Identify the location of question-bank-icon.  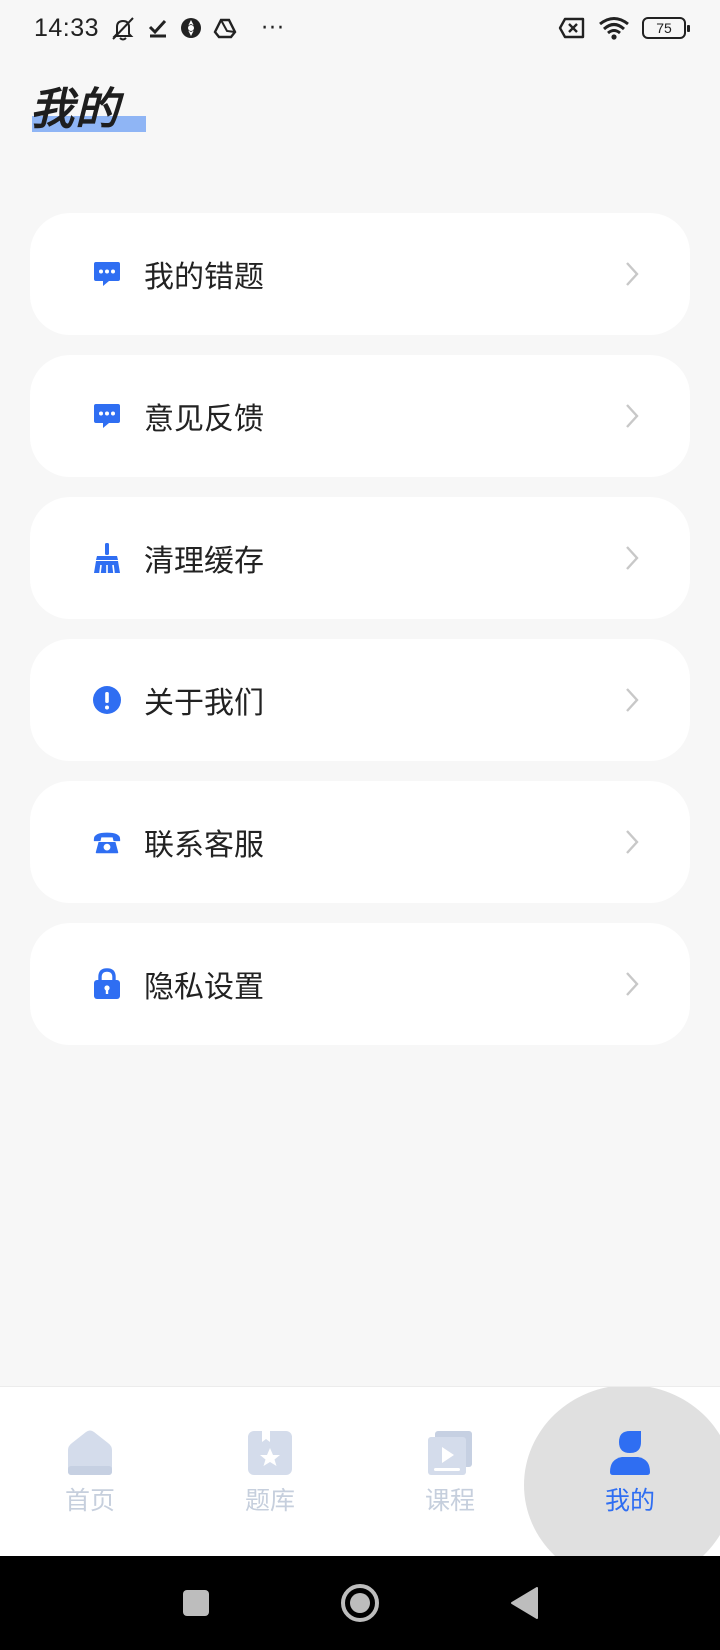
(270, 1453).